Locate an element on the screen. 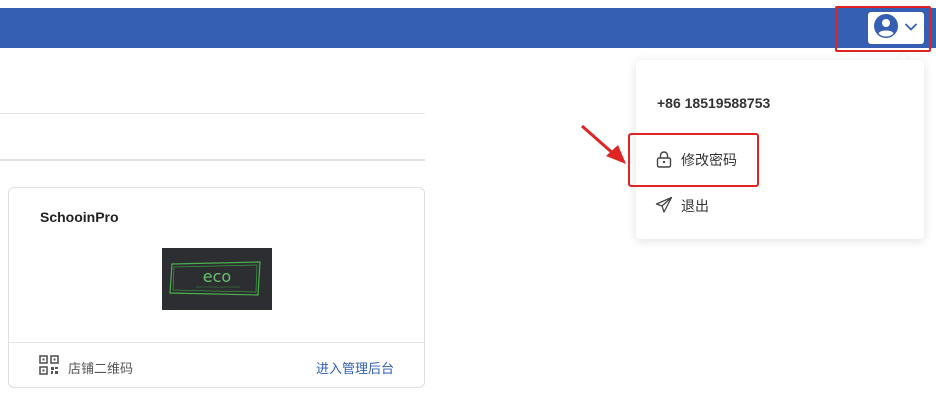 The image size is (936, 396). dropdown-caret is located at coordinates (903, 56).